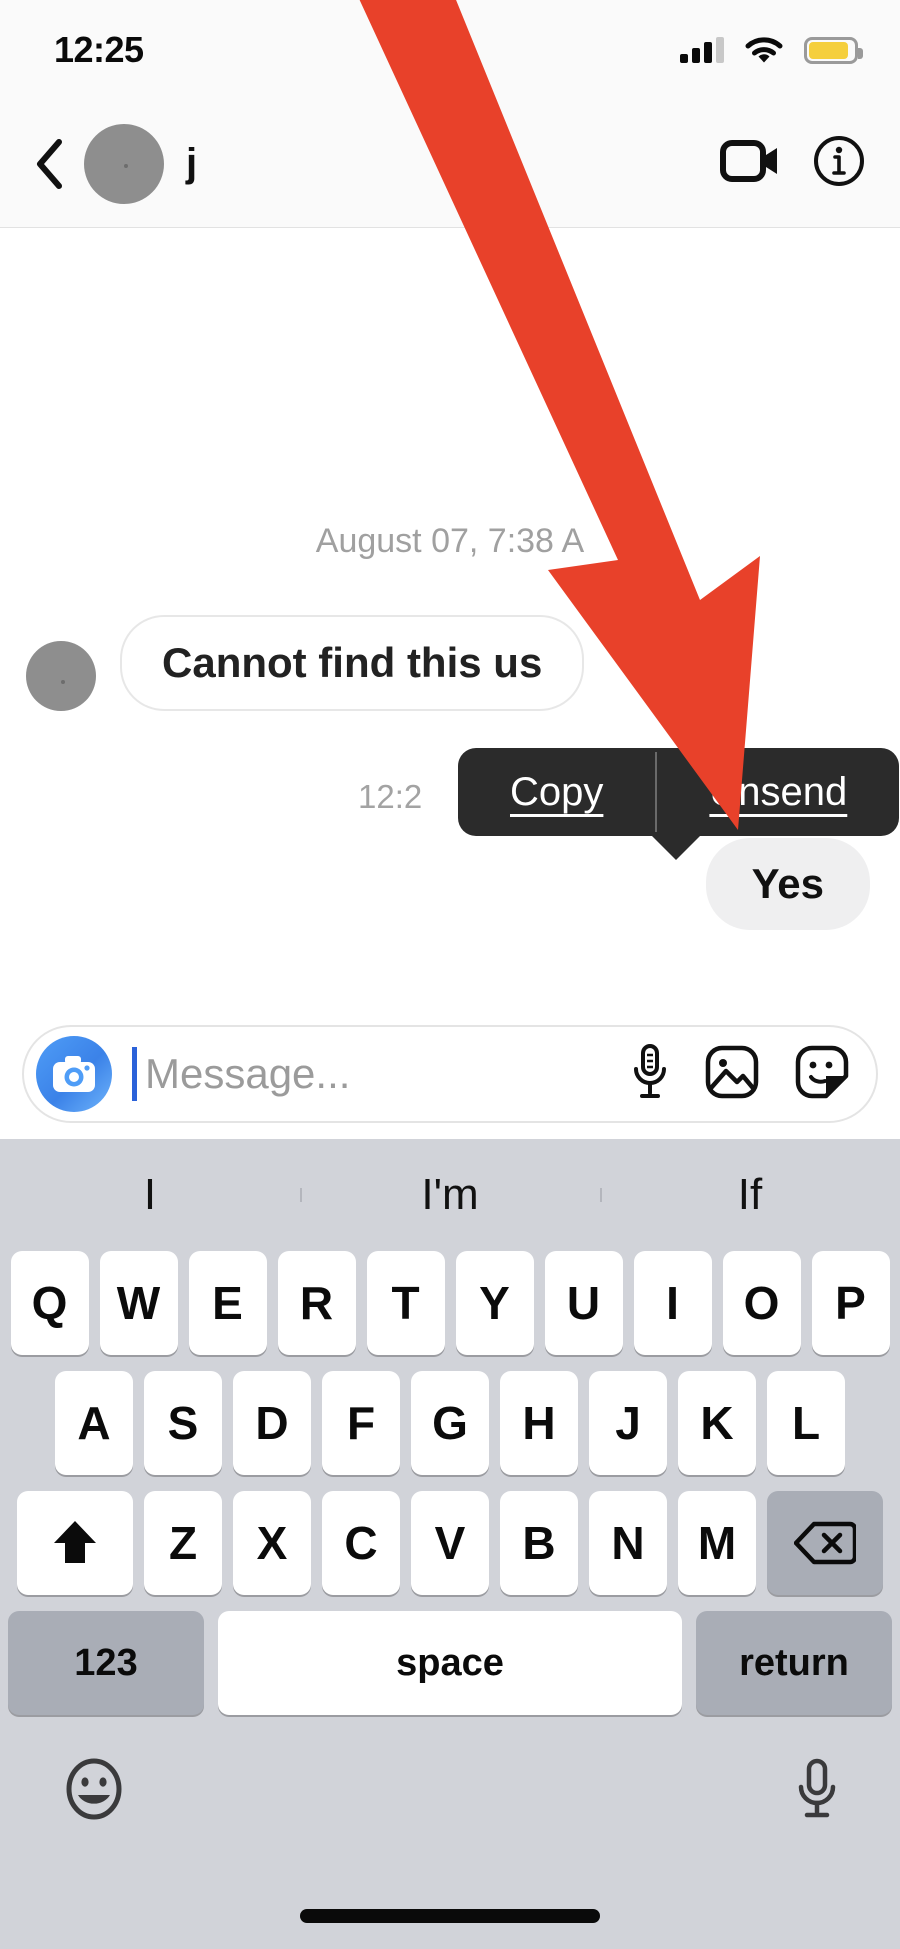 The width and height of the screenshot is (900, 1949). I want to click on key-l: L, so click(806, 1423).